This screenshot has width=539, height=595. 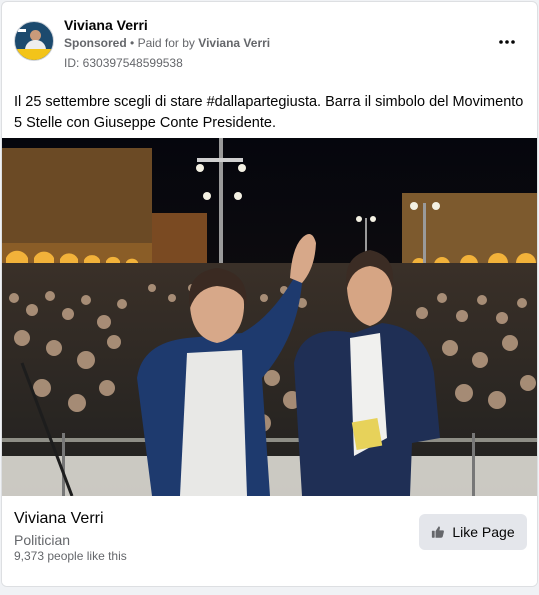 I want to click on footer-page-name: Viviana Verri, so click(x=59, y=519).